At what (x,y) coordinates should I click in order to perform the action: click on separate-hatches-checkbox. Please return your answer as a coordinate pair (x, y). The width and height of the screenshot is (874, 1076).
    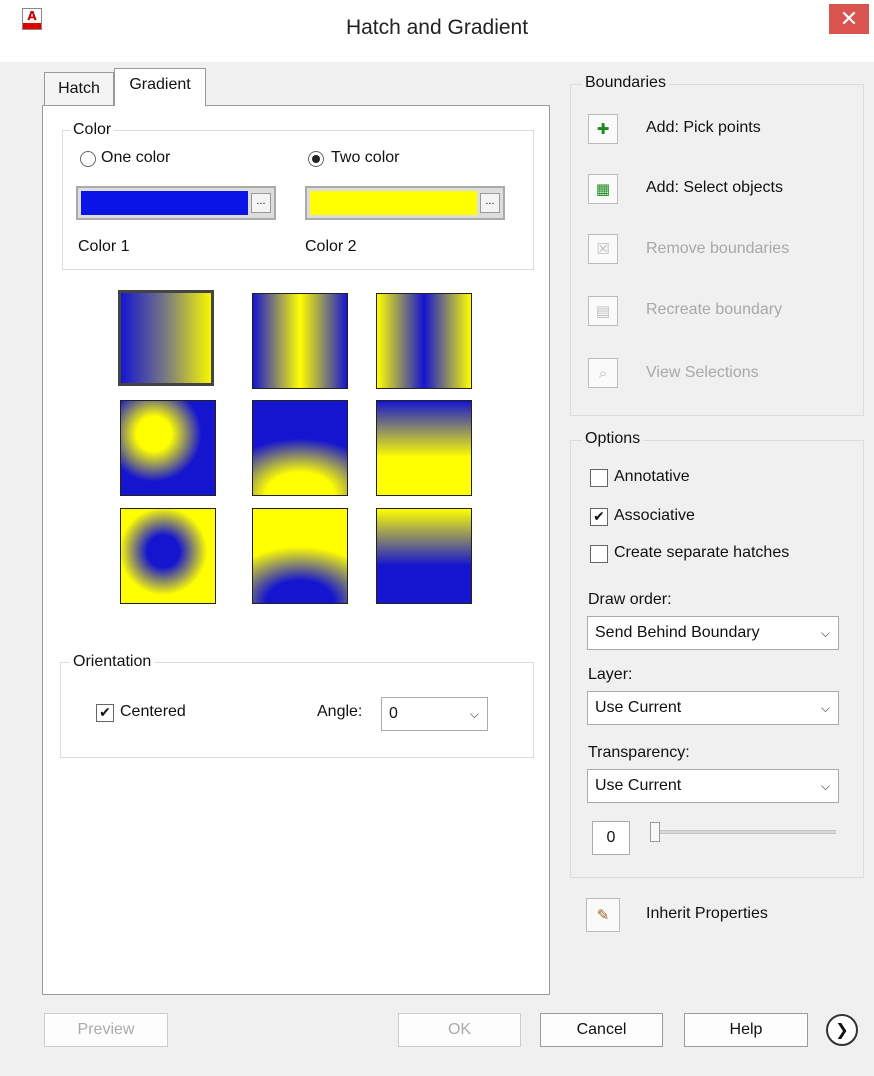
    Looking at the image, I should click on (599, 554).